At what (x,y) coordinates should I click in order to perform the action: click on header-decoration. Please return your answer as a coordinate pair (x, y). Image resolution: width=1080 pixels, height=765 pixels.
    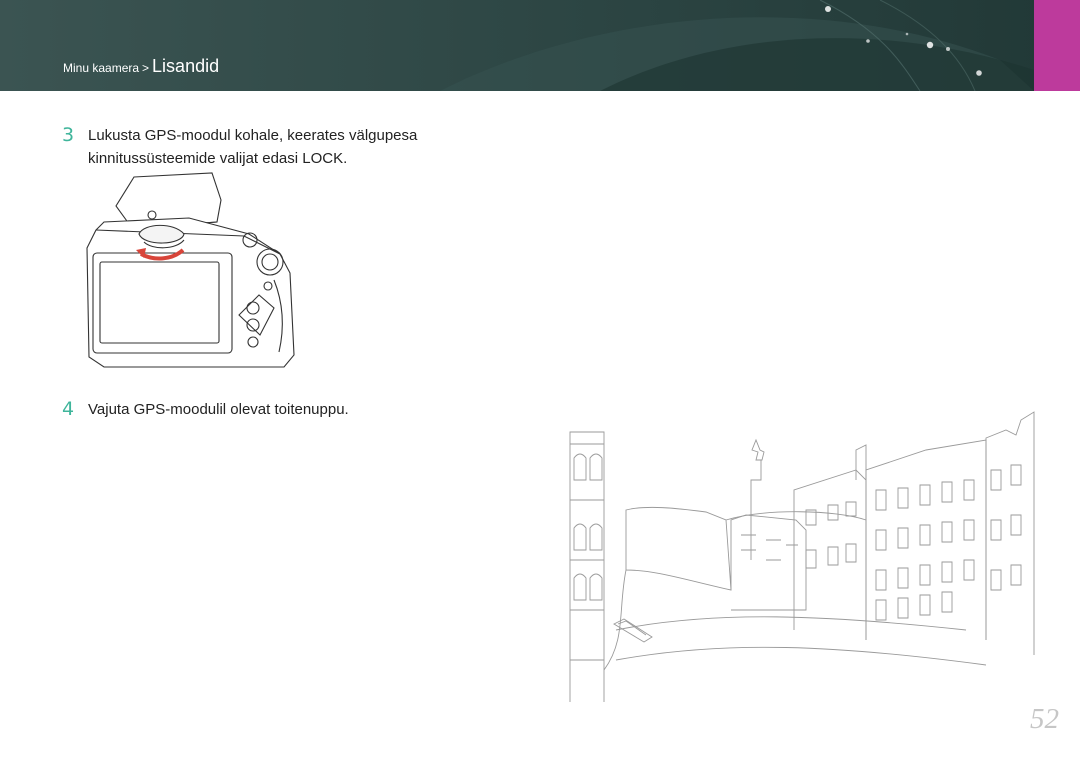
    Looking at the image, I should click on (737, 45).